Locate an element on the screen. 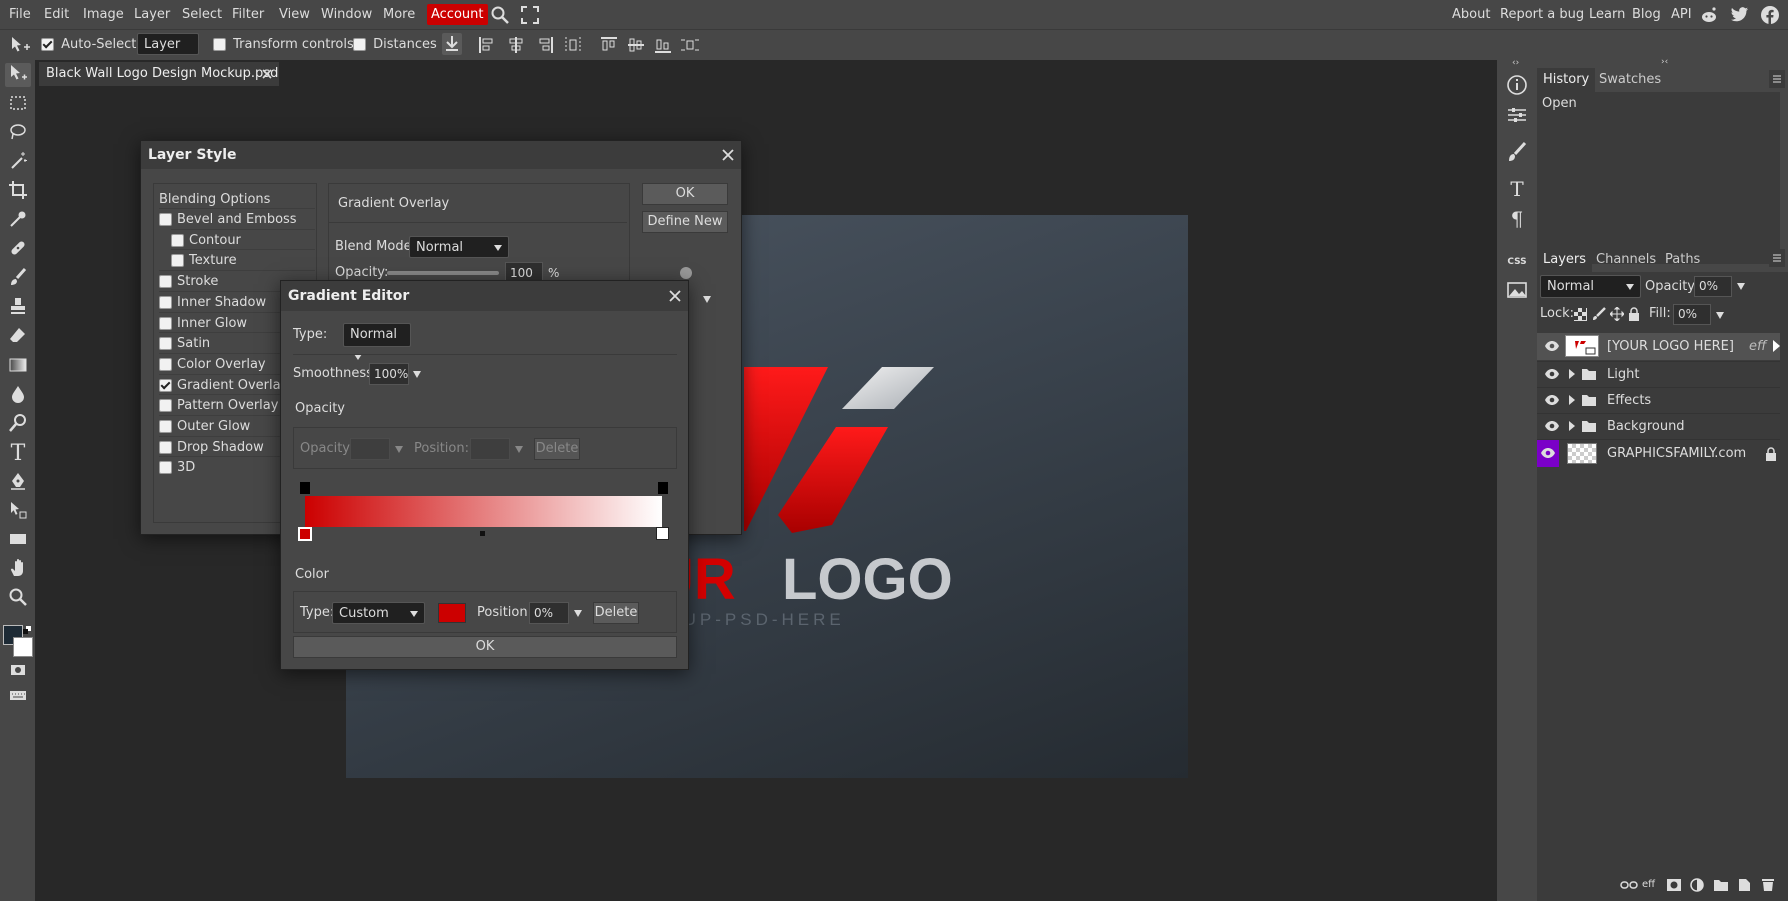 The width and height of the screenshot is (1788, 901). fx-icon: eff is located at coordinates (1650, 885).